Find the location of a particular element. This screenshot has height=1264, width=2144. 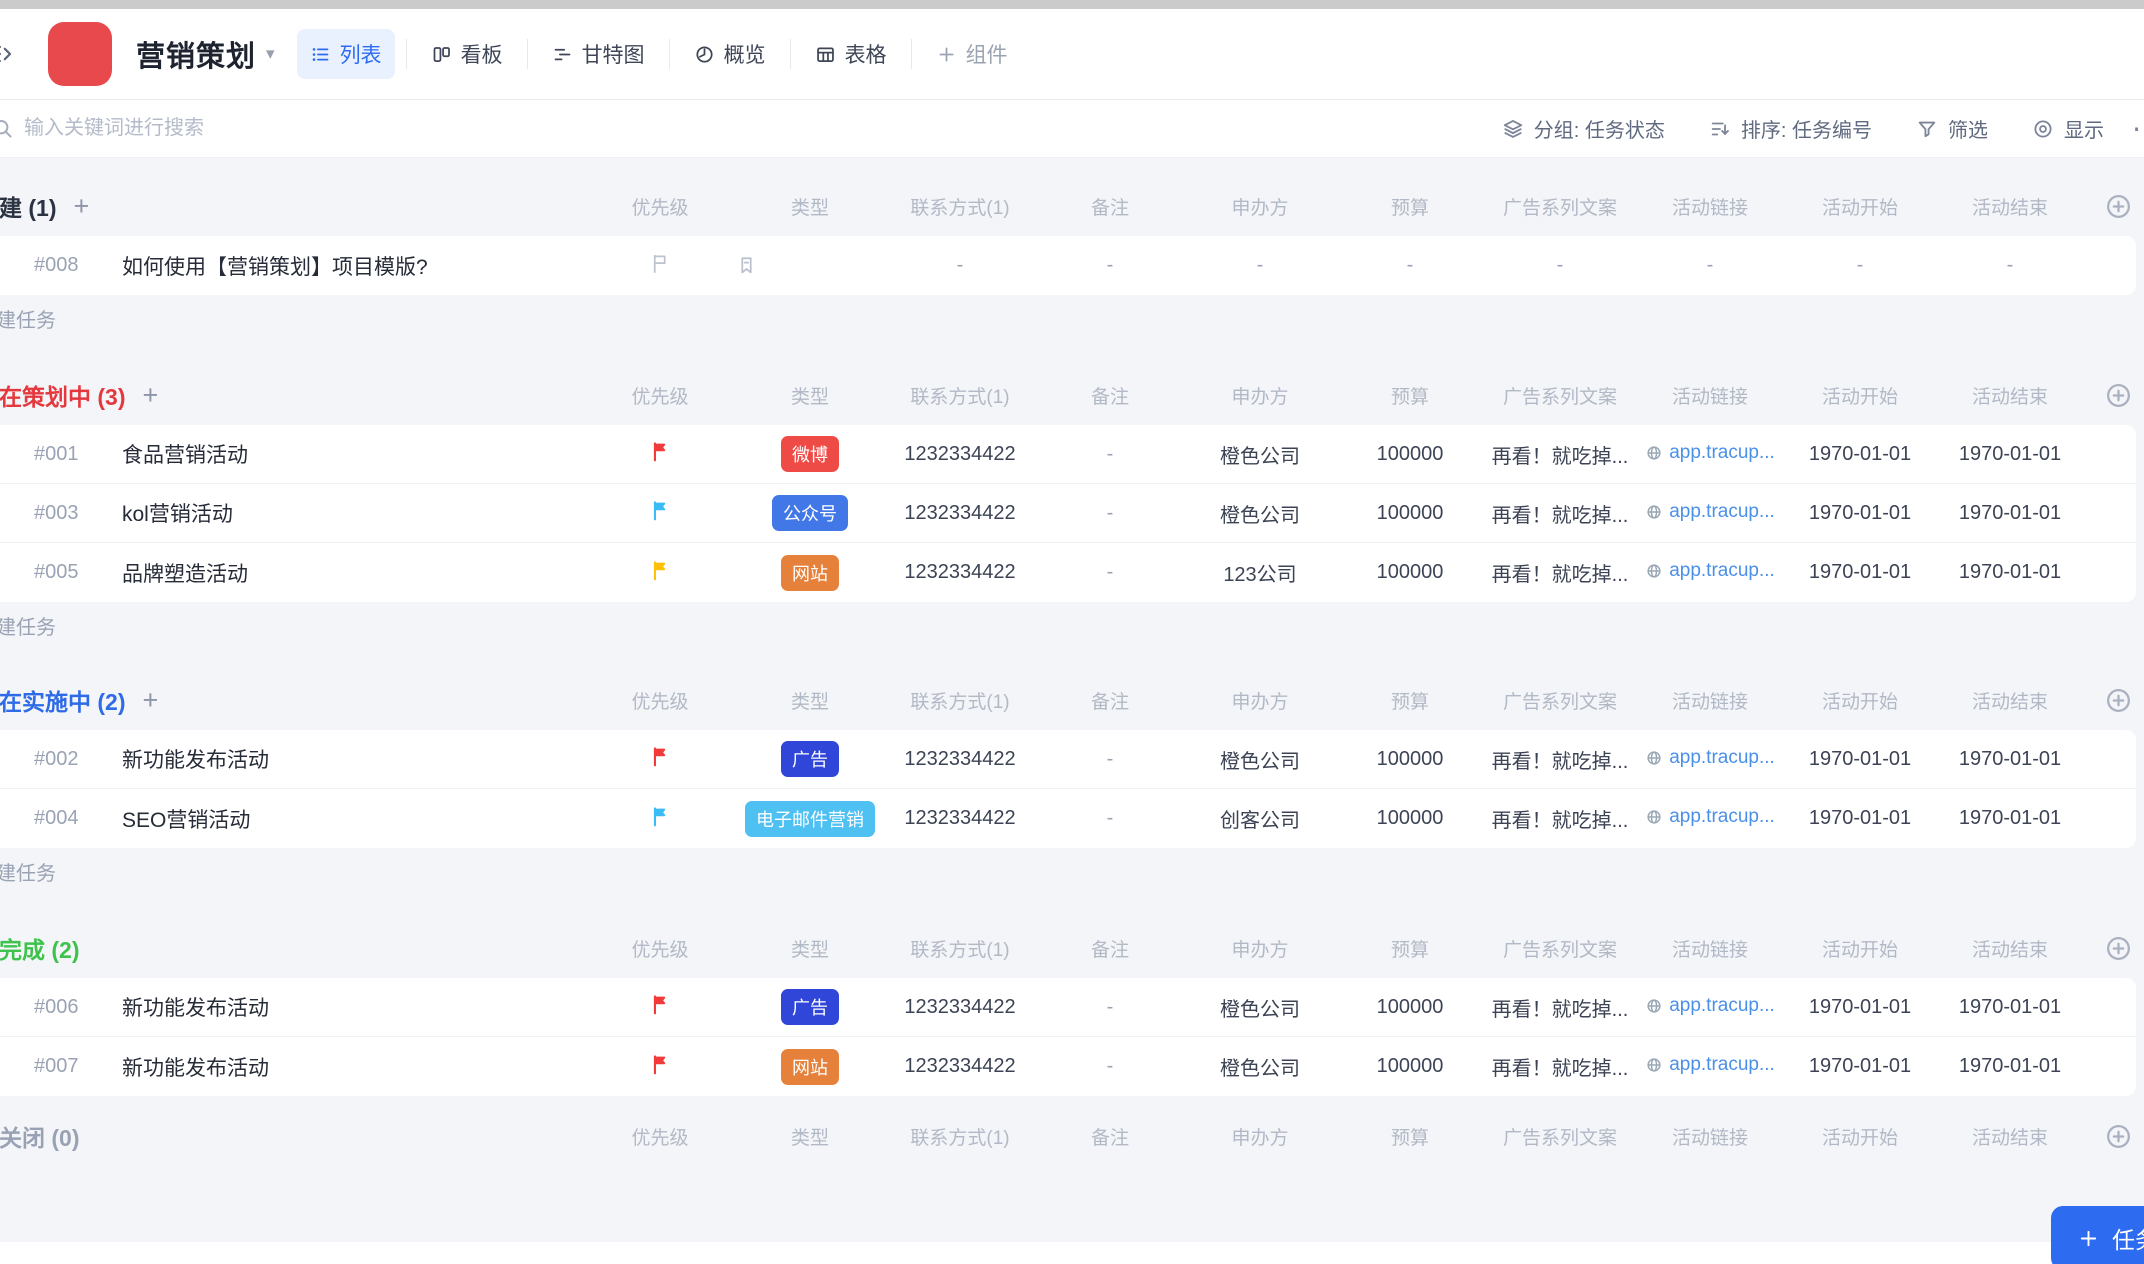

sponsor-cell: - is located at coordinates (1260, 265).